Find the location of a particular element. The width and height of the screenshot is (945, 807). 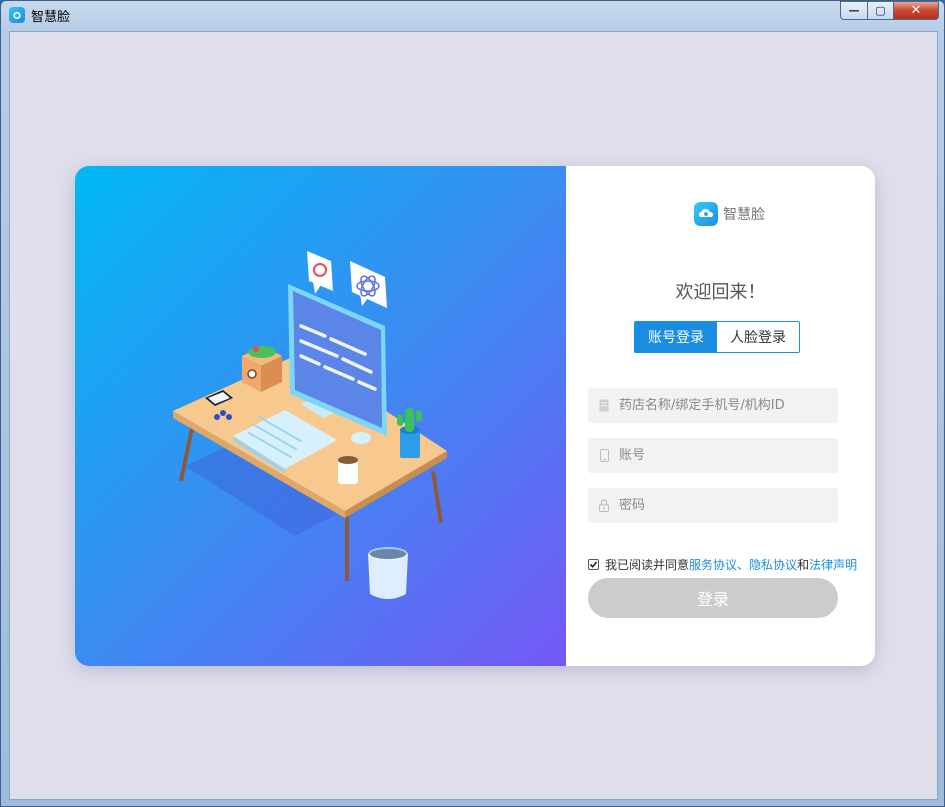

maximize-icon: ▢ is located at coordinates (880, 10).